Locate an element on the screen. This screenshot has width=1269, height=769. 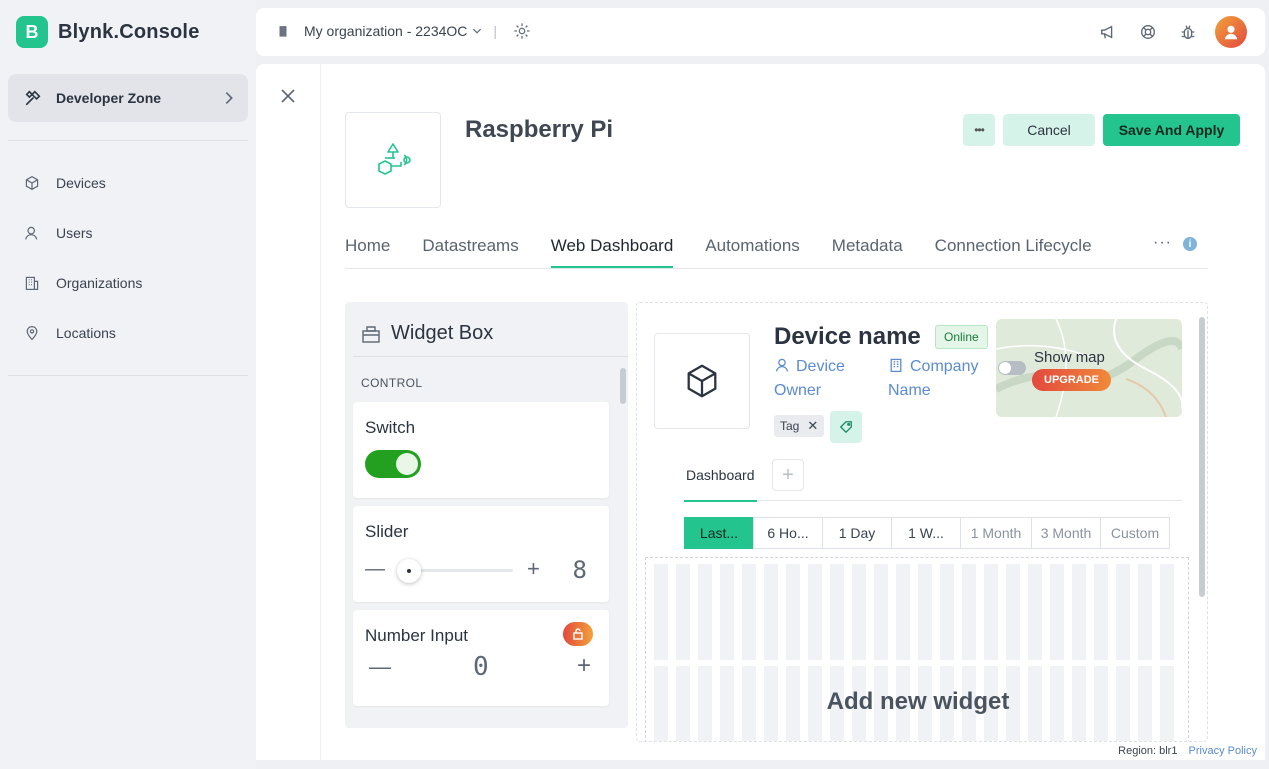
sidebar-item-organizations: Organizations is located at coordinates (128, 283).